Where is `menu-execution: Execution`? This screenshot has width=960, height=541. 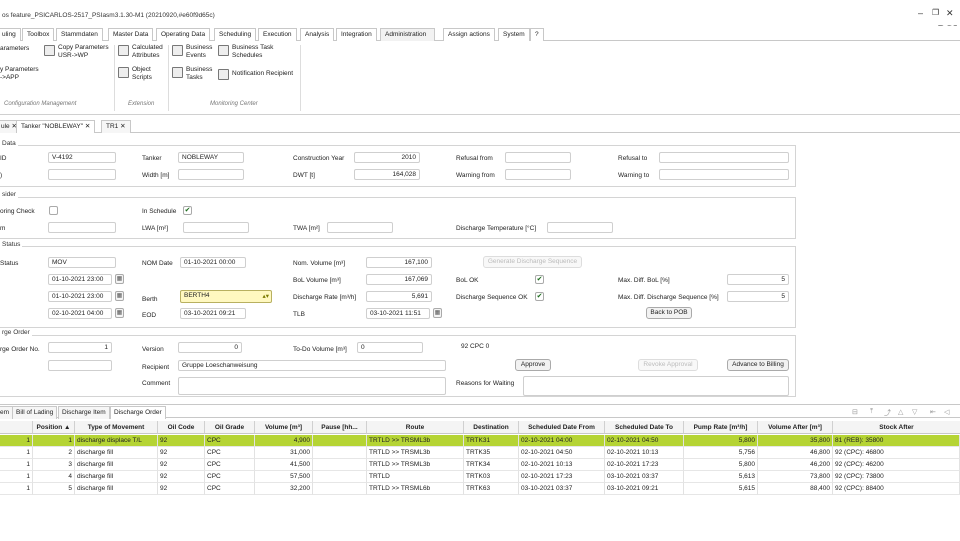
menu-execution: Execution is located at coordinates (277, 34).